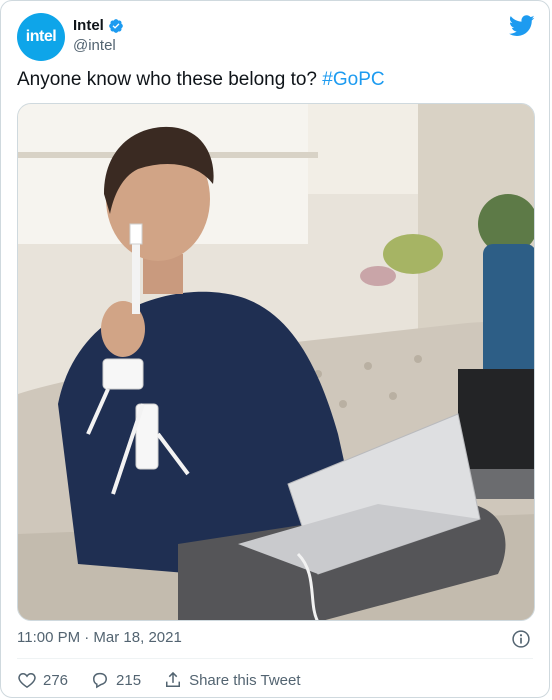  I want to click on reply-button: 215, so click(115, 680).